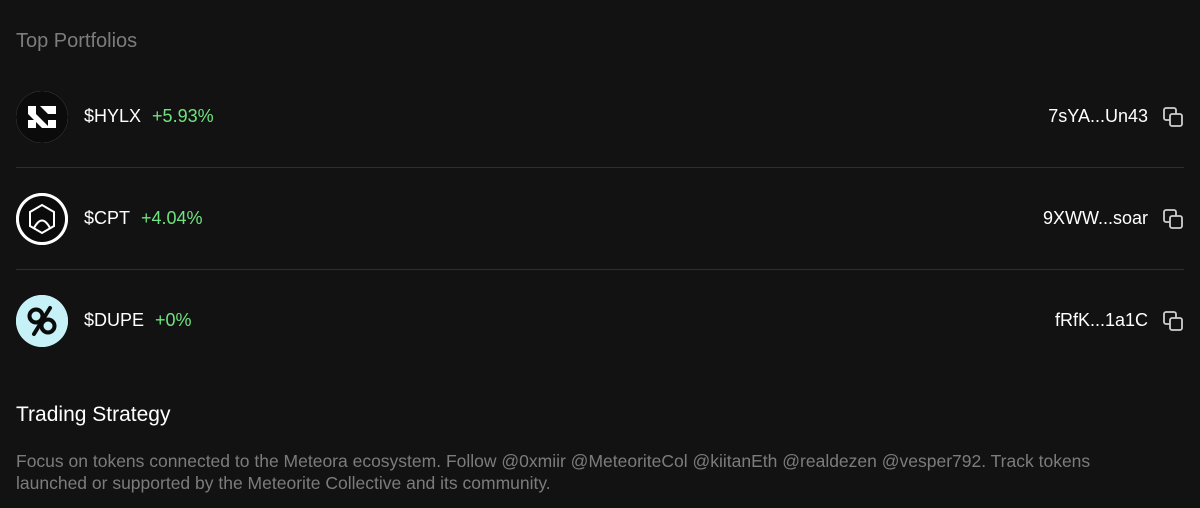 This screenshot has height=508, width=1200. I want to click on wallet-address: fRfK...1a1C, so click(1101, 320).